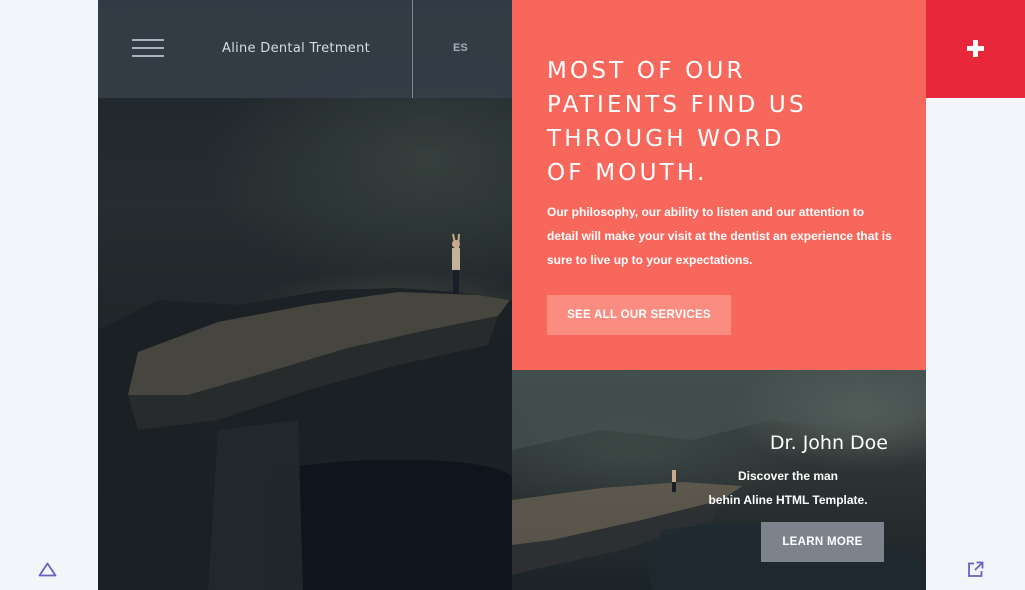 This screenshot has width=1025, height=590. Describe the element at coordinates (49, 295) in the screenshot. I see `left-margin` at that location.